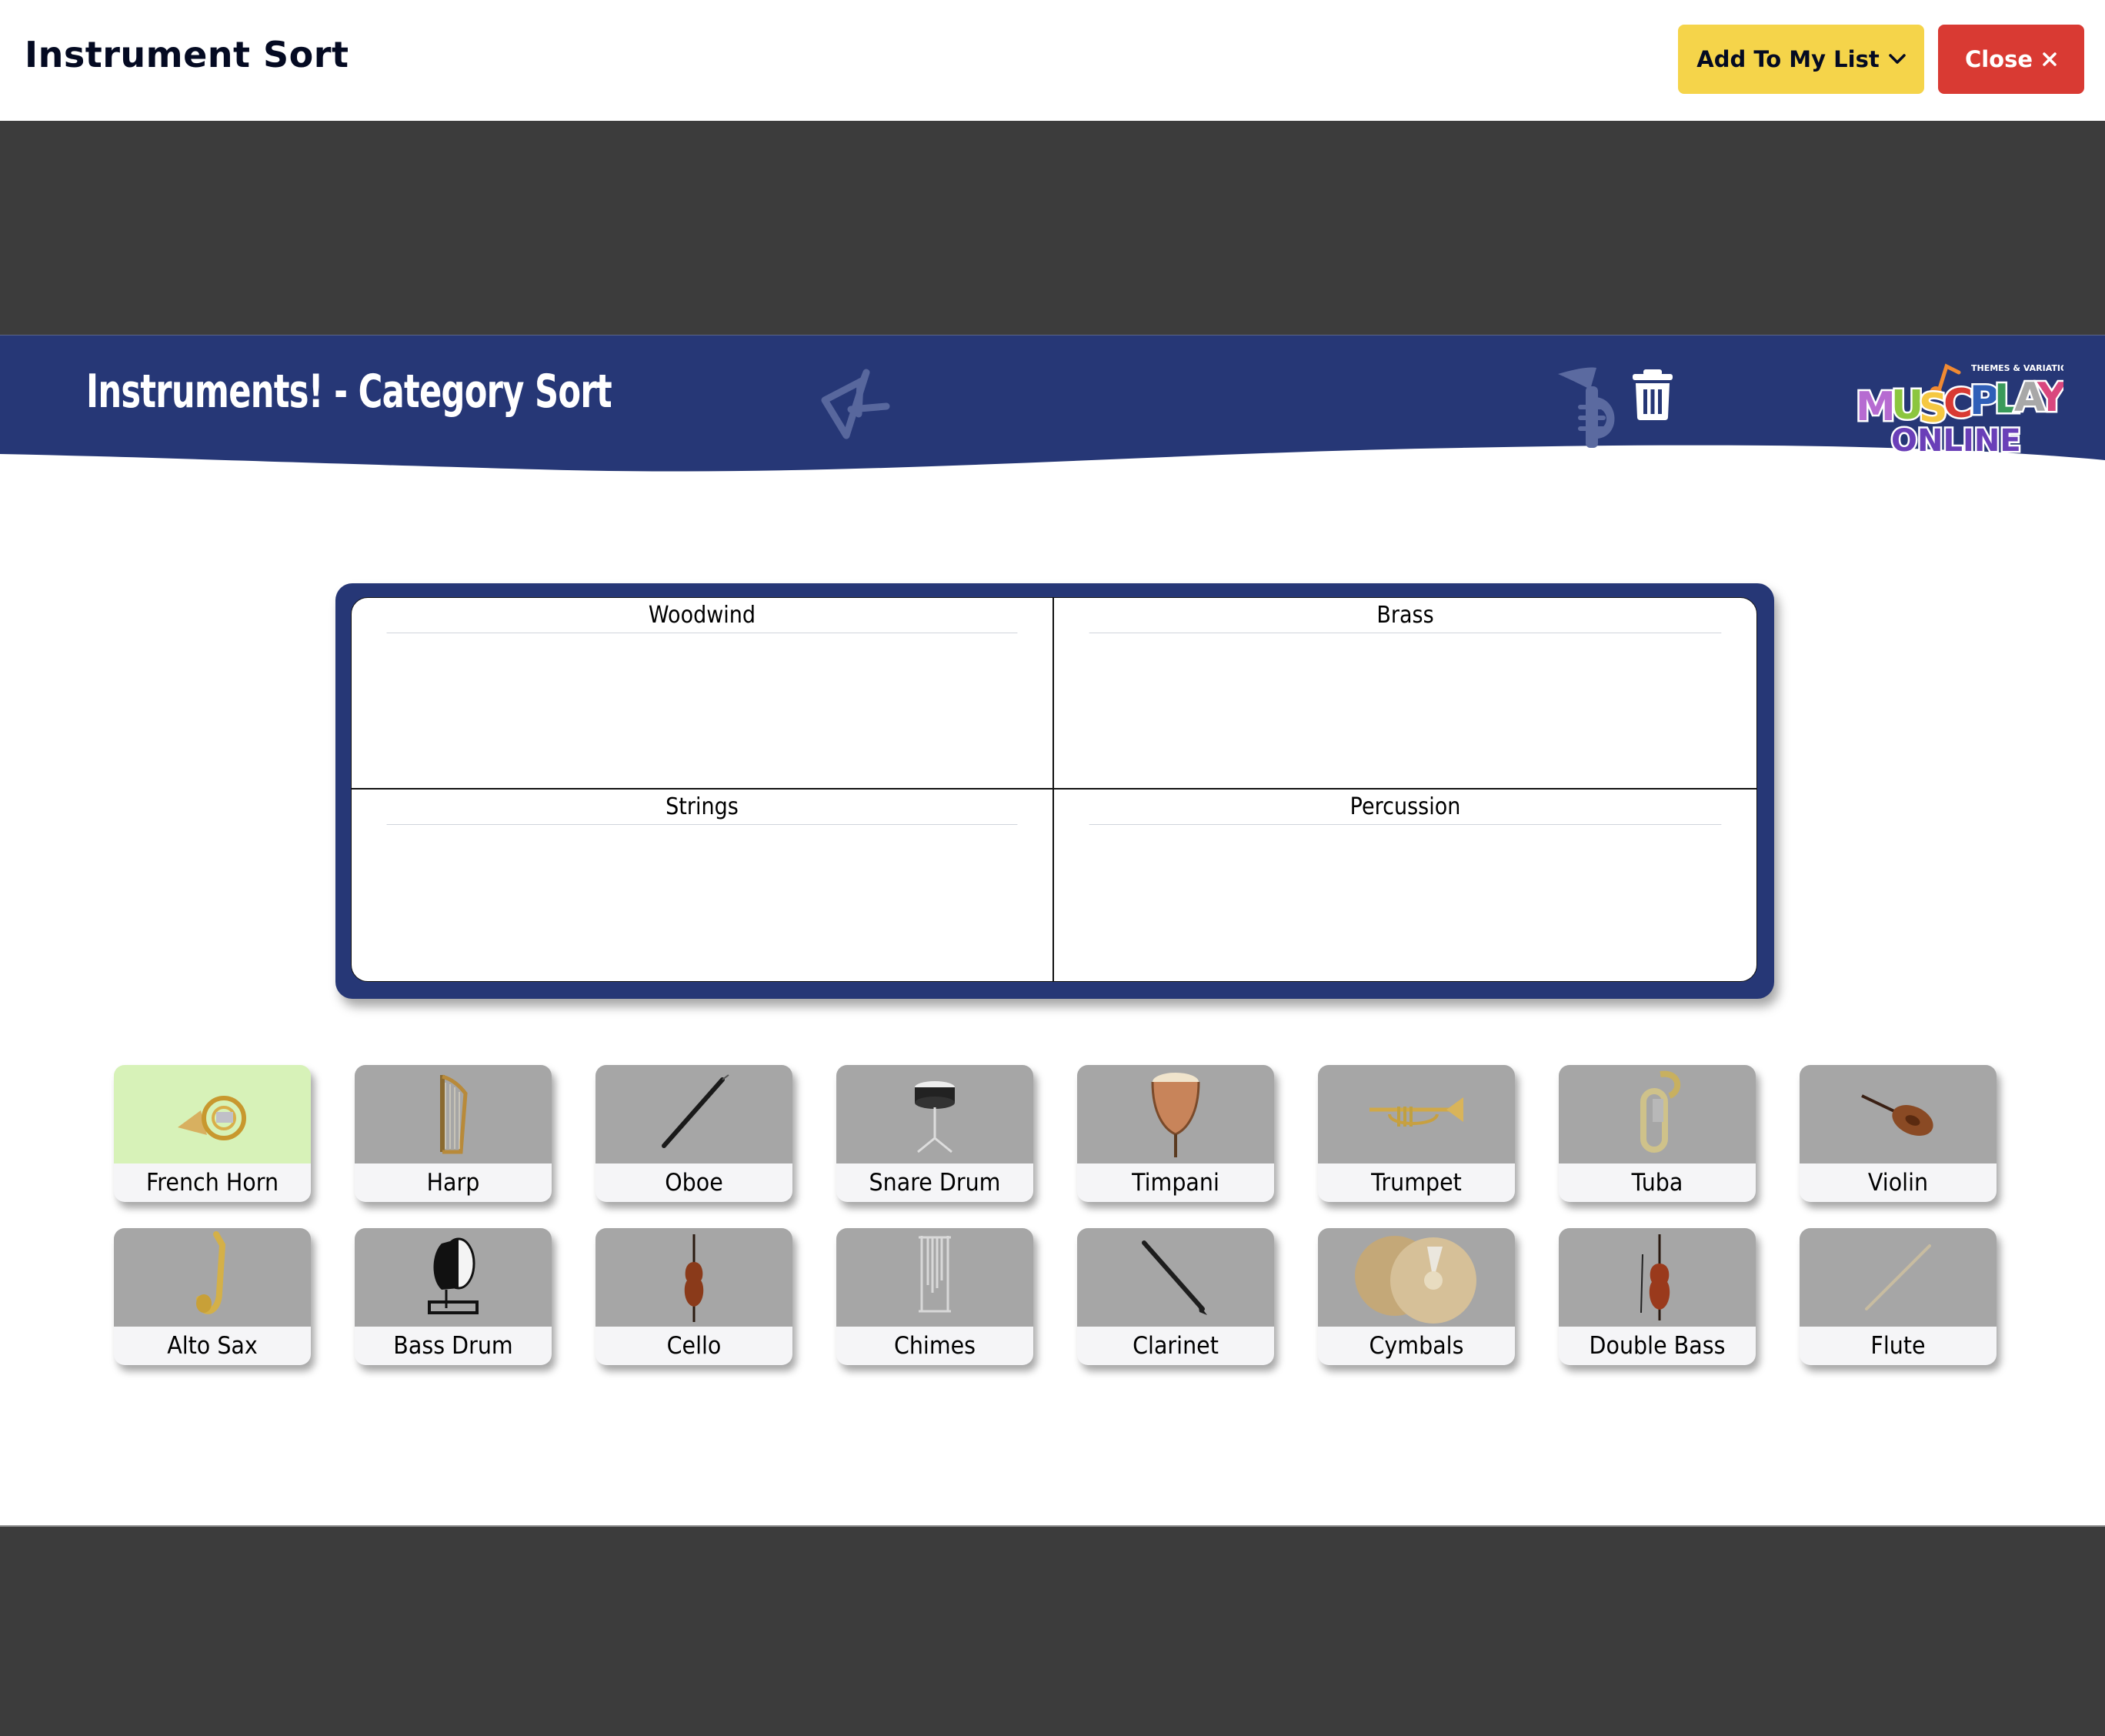 The image size is (2105, 1736). I want to click on logo-online: ONLINE, so click(1956, 438).